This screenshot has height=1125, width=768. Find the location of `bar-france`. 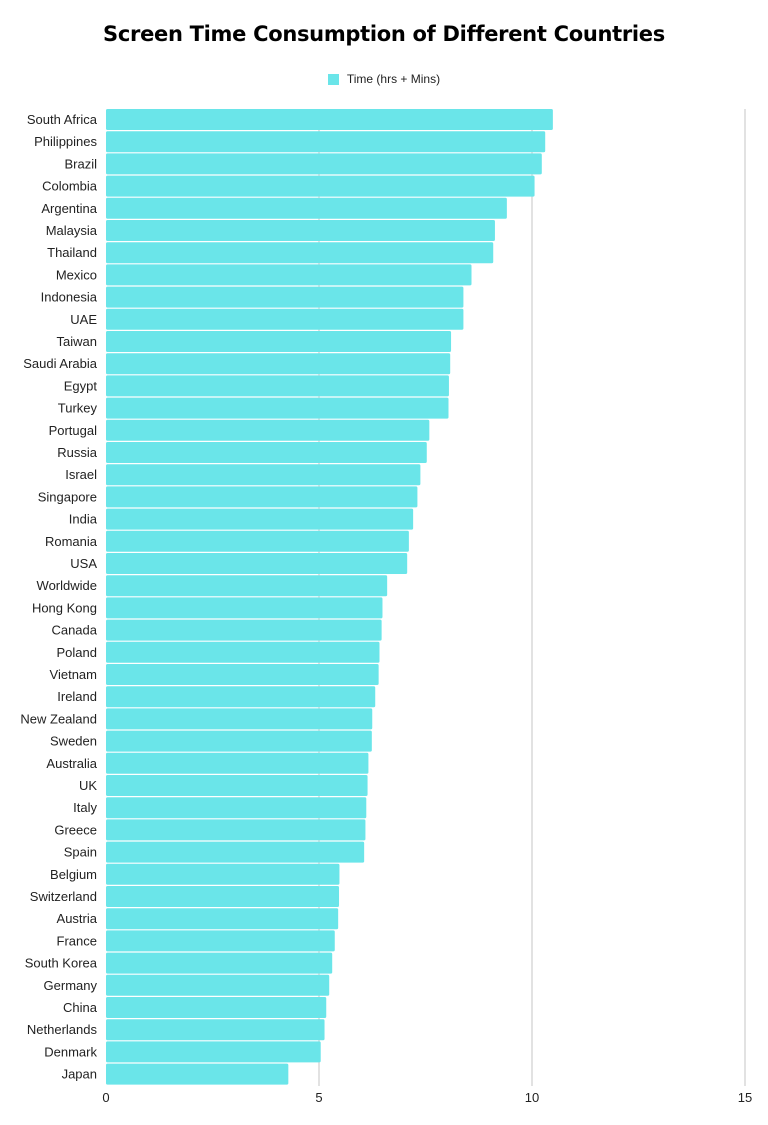

bar-france is located at coordinates (220, 941).